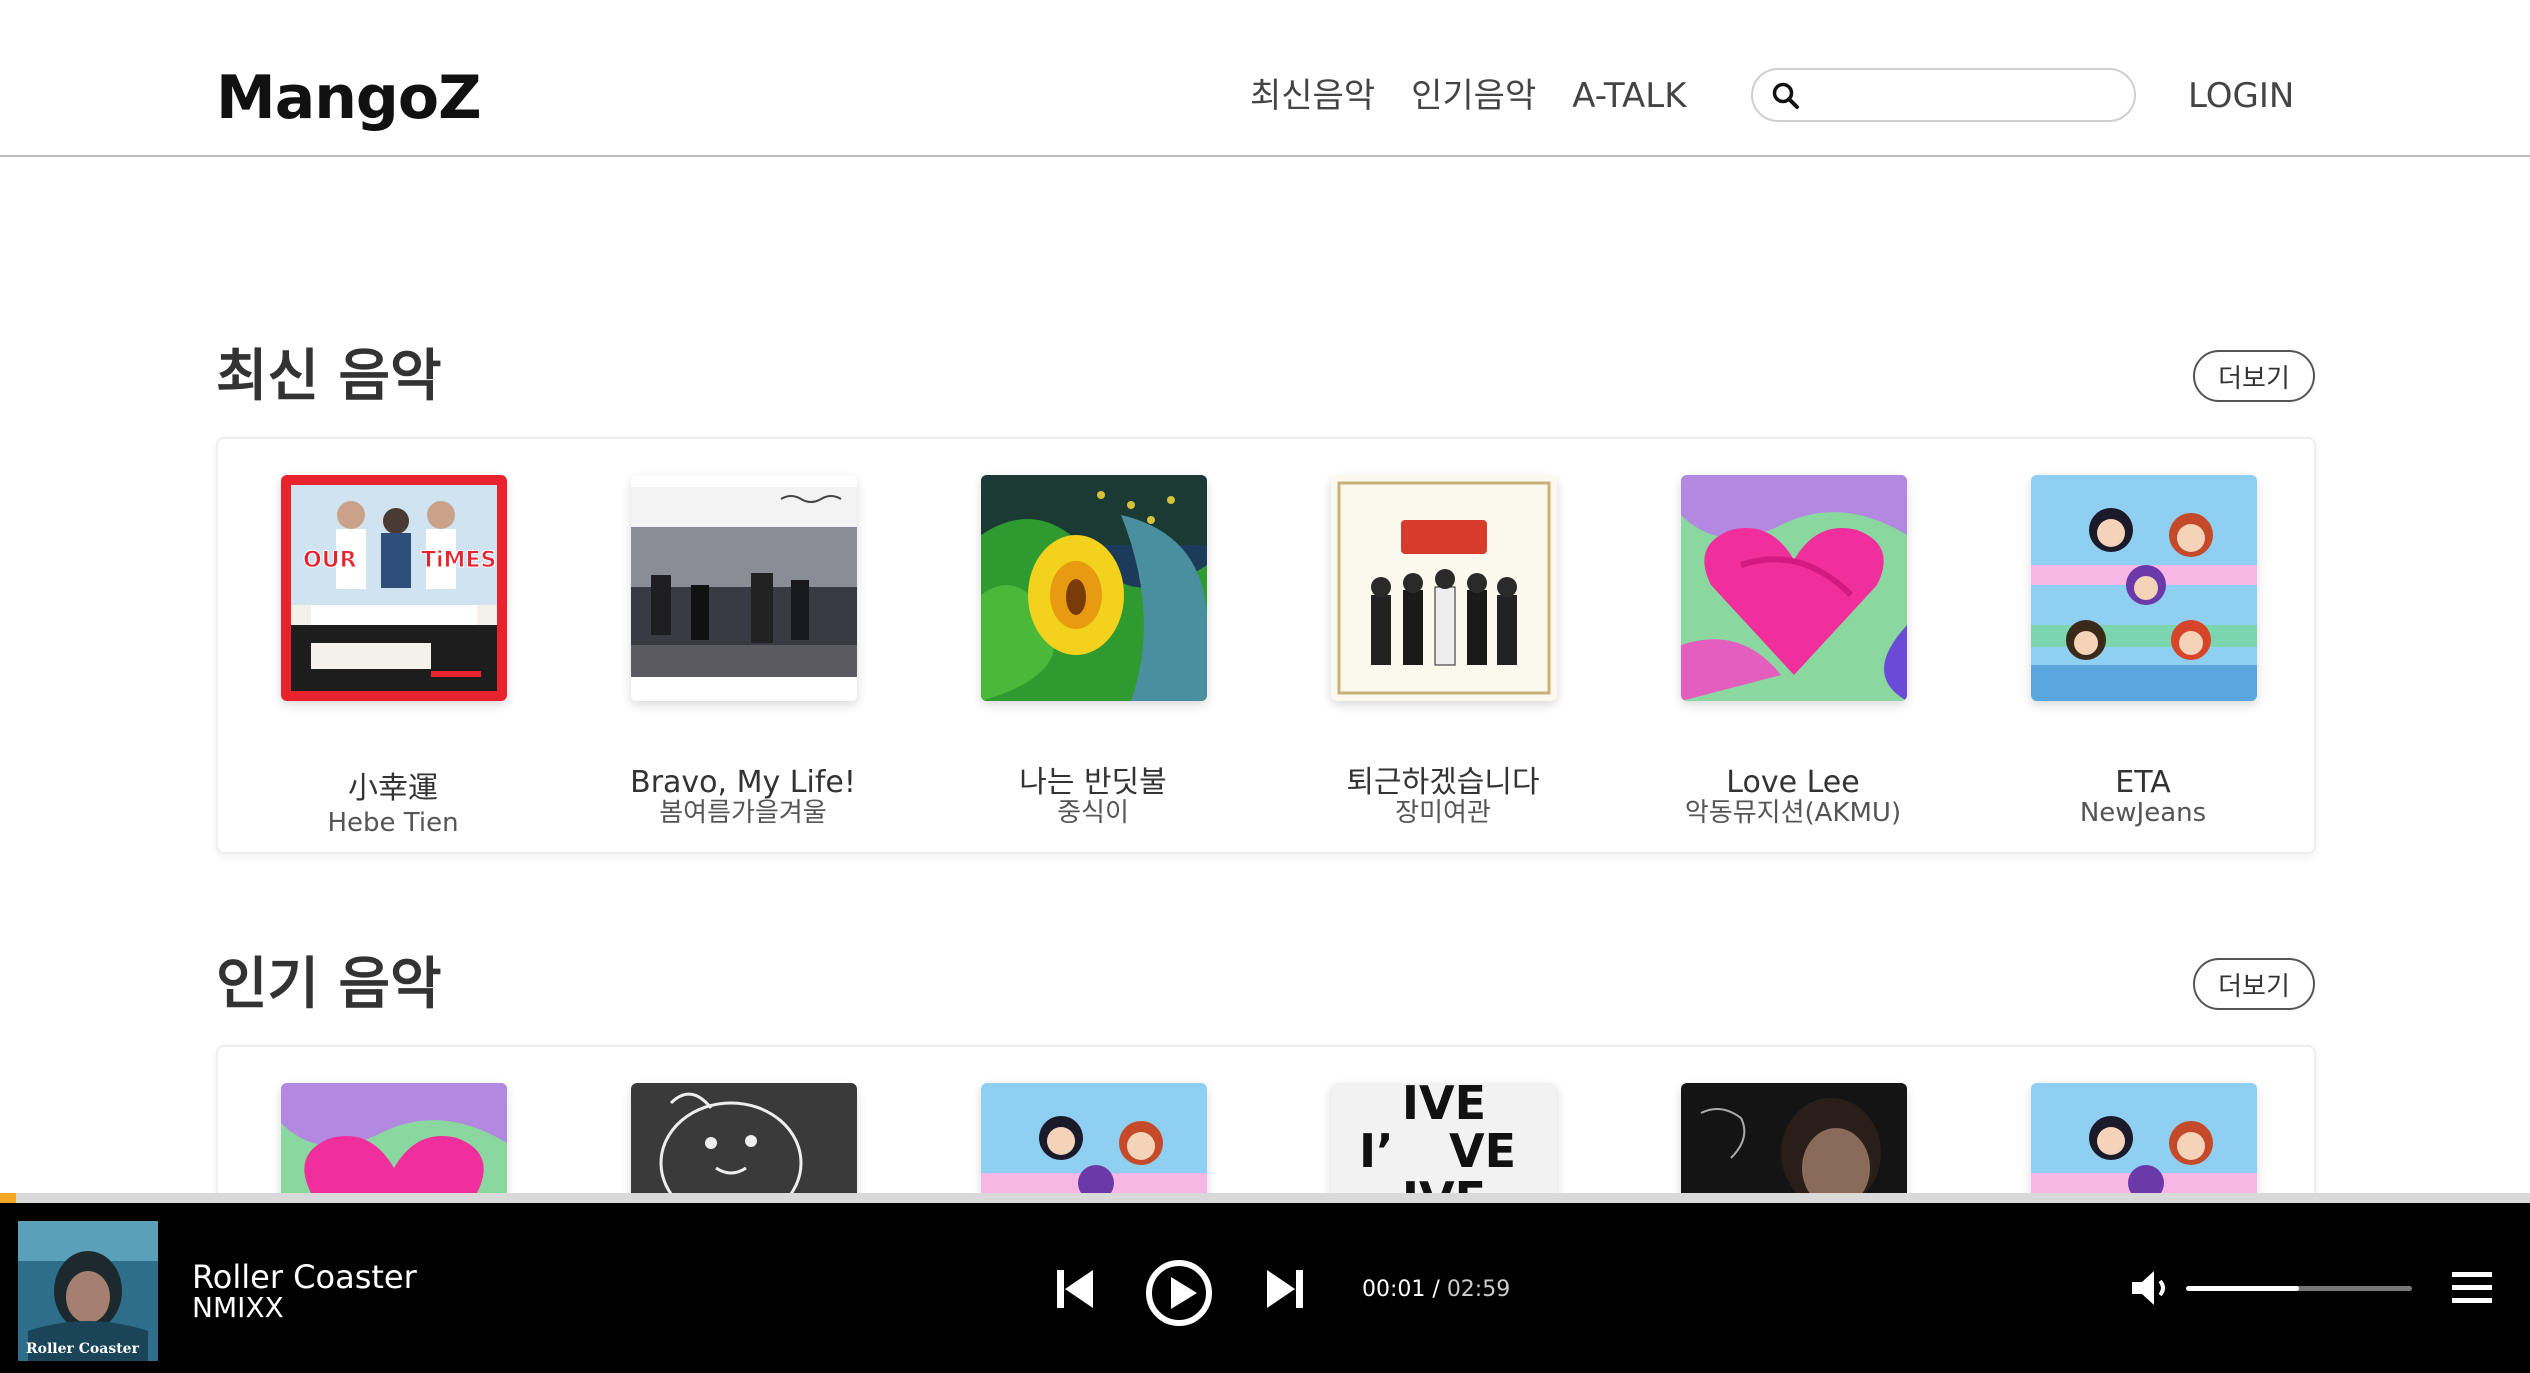  I want to click on previous-track-icon, so click(1075, 1289).